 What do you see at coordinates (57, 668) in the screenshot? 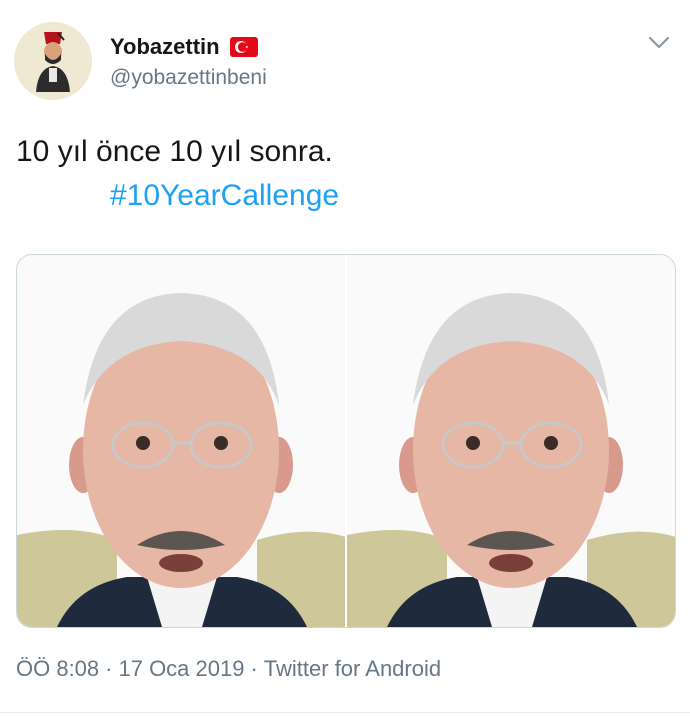
I see `tweet-time: ÖÖ 8:08` at bounding box center [57, 668].